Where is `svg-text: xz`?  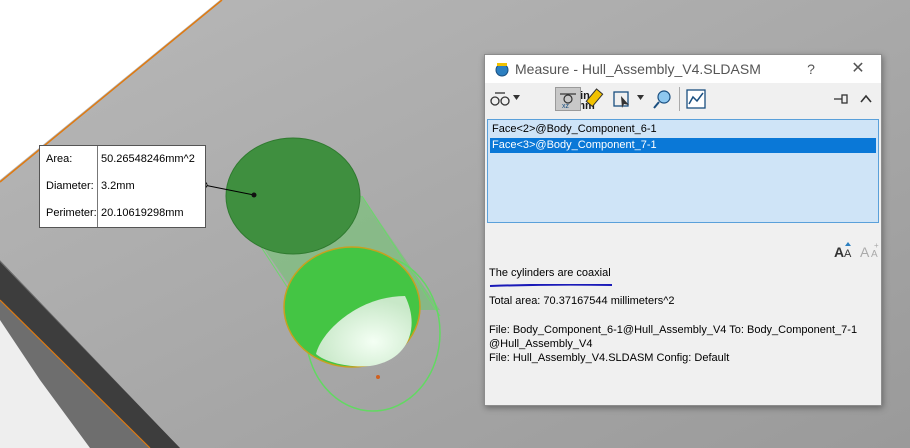
svg-text: xz is located at coordinates (566, 106).